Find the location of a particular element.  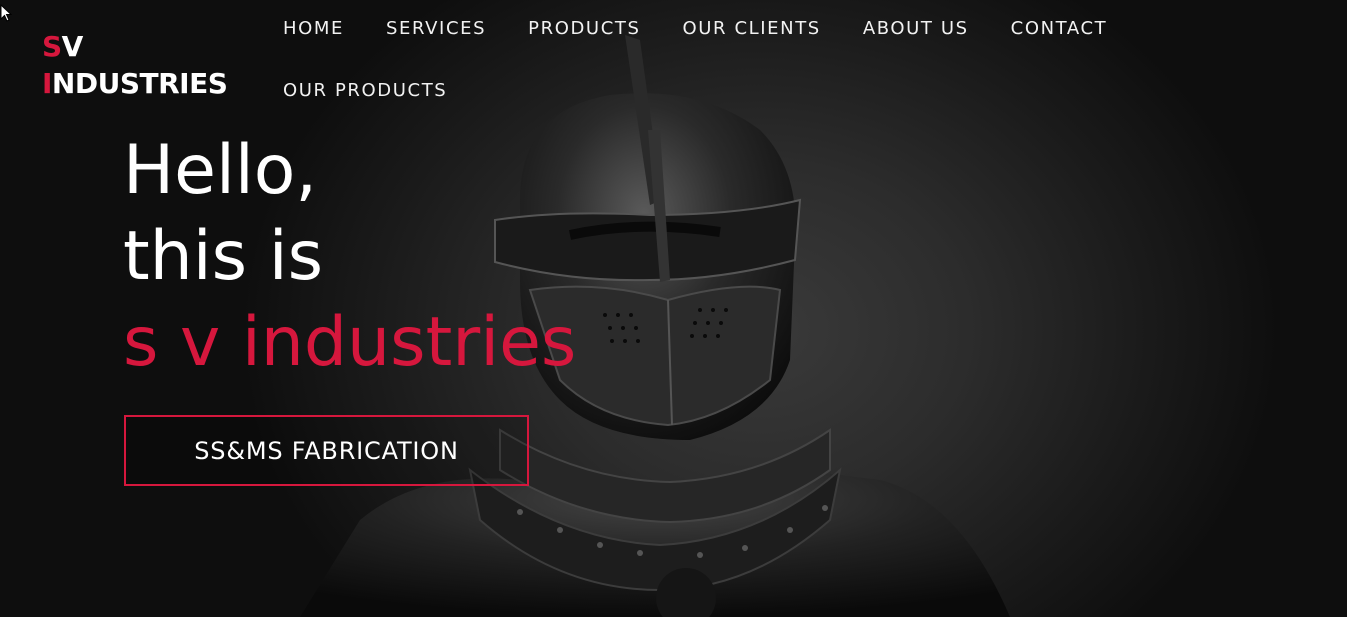

site-logo: SV INDUSTRIES is located at coordinates (135, 65).